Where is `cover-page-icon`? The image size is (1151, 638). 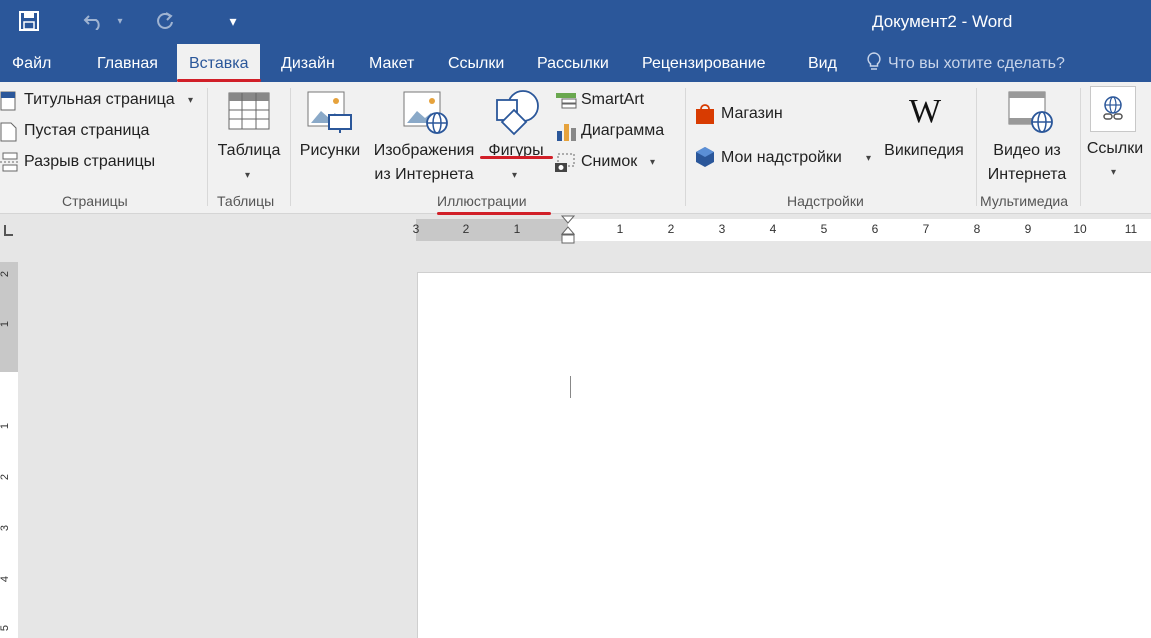 cover-page-icon is located at coordinates (8, 101).